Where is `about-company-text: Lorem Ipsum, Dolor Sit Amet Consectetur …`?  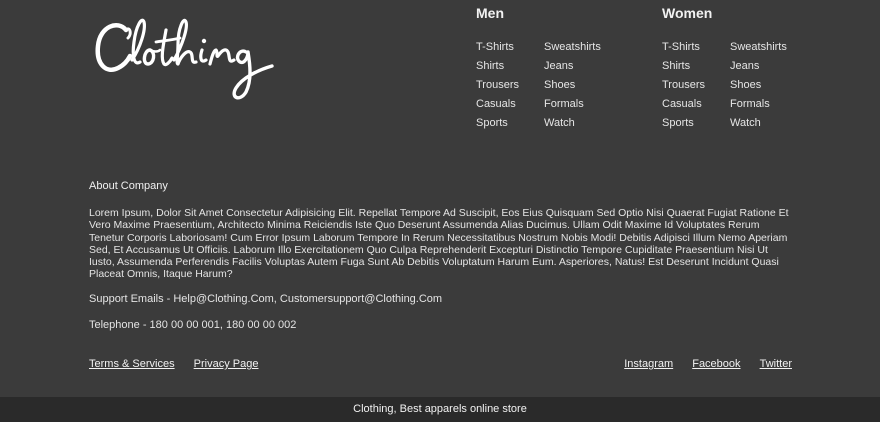
about-company-text: Lorem Ipsum, Dolor Sit Amet Consectetur … is located at coordinates (439, 244).